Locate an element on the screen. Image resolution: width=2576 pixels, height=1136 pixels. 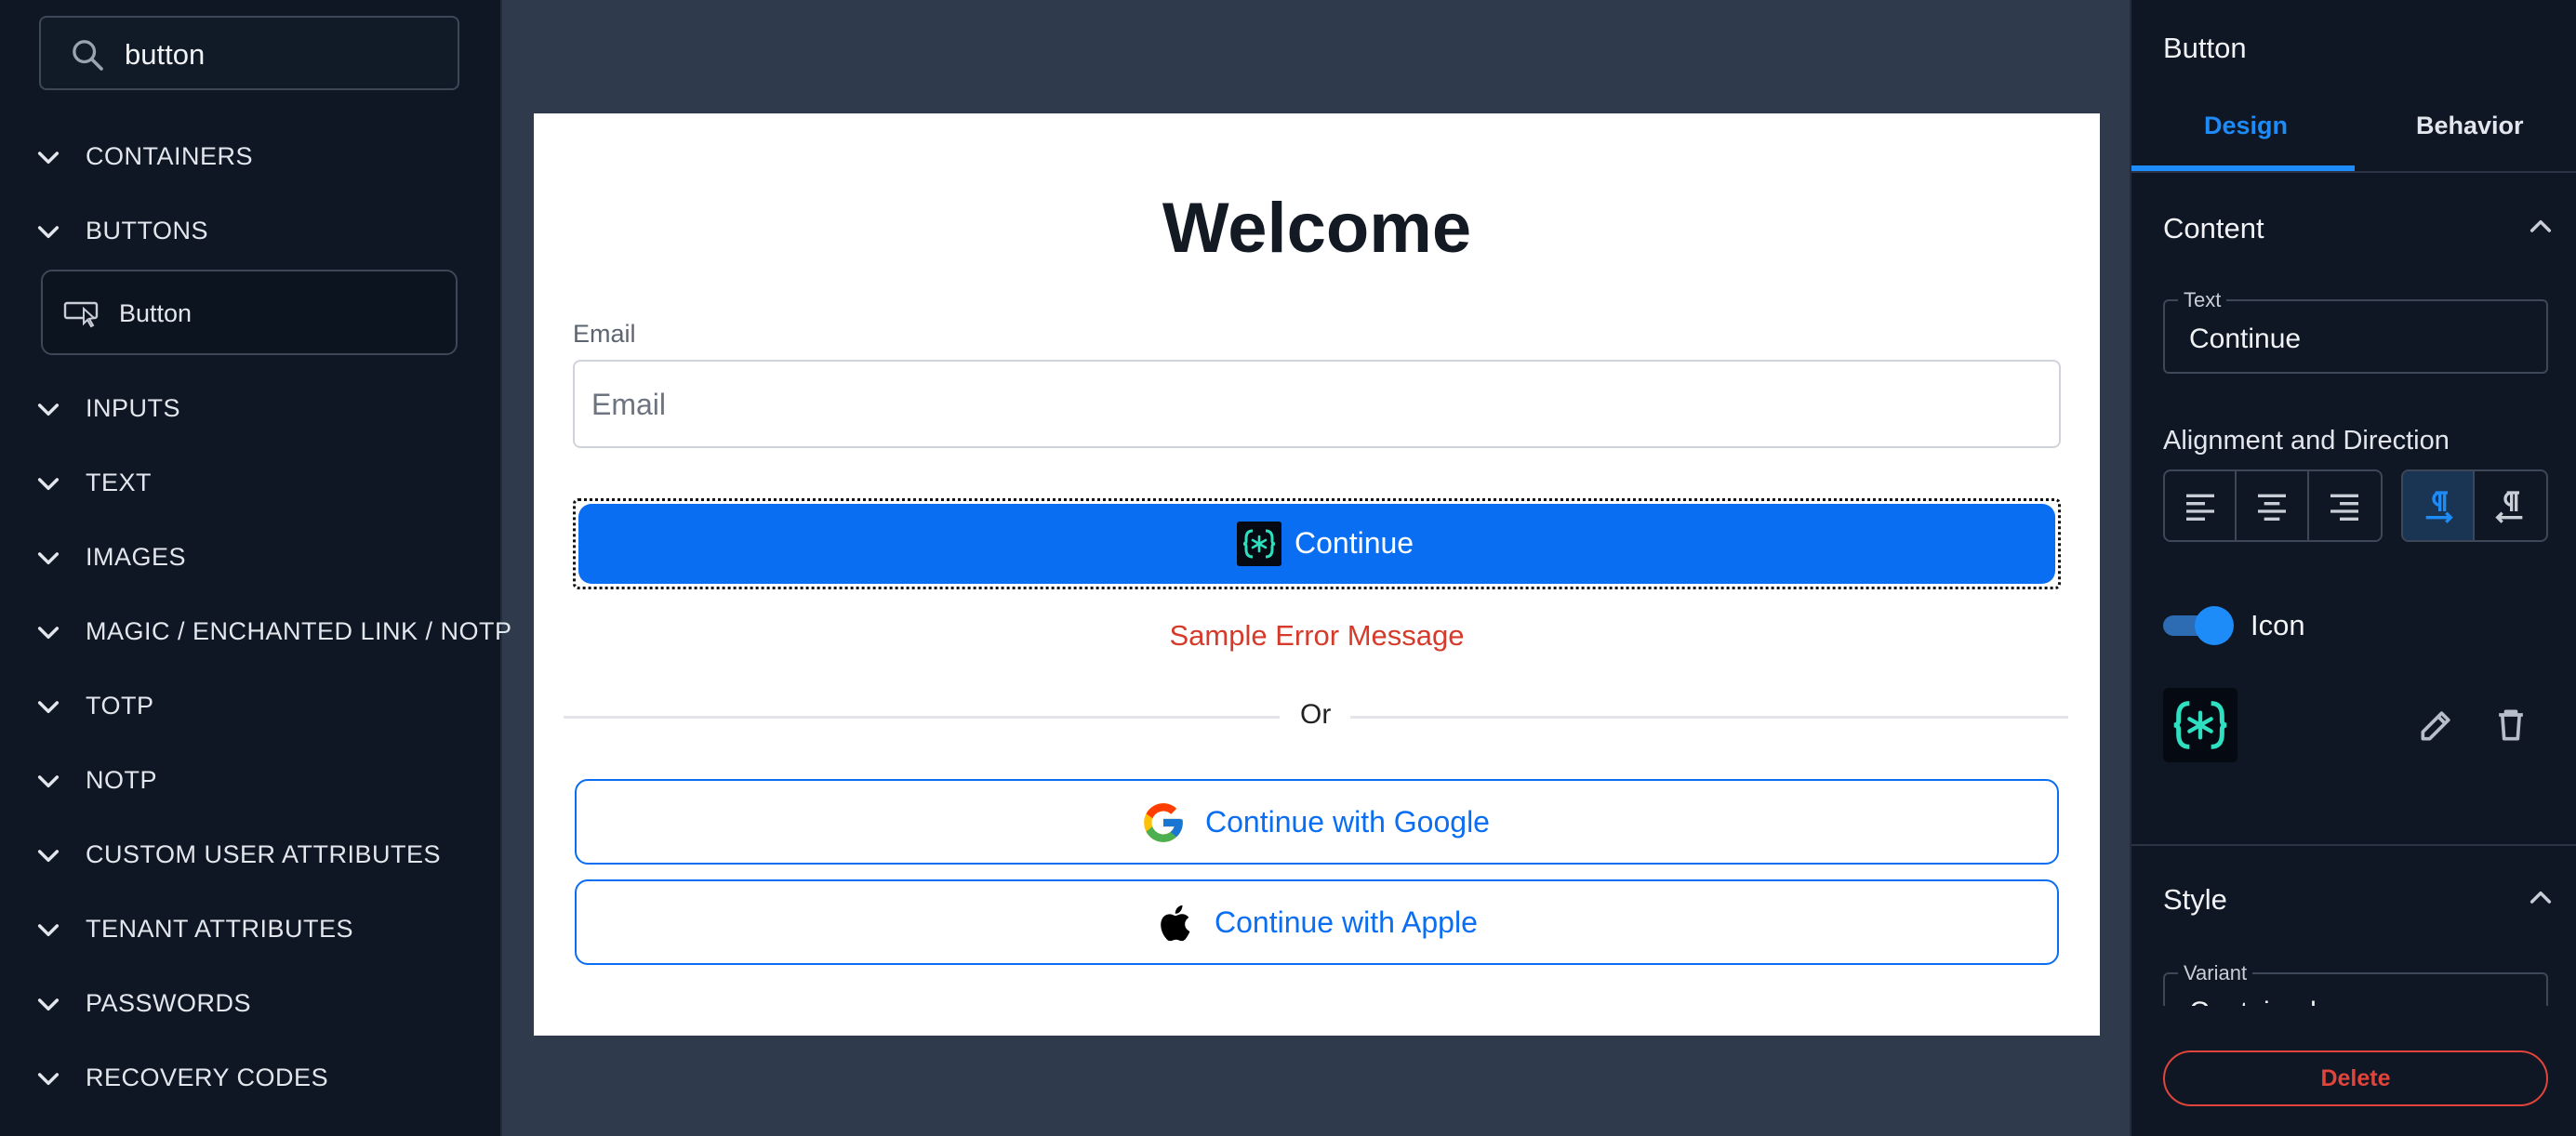
divider-line-left is located at coordinates (922, 718).